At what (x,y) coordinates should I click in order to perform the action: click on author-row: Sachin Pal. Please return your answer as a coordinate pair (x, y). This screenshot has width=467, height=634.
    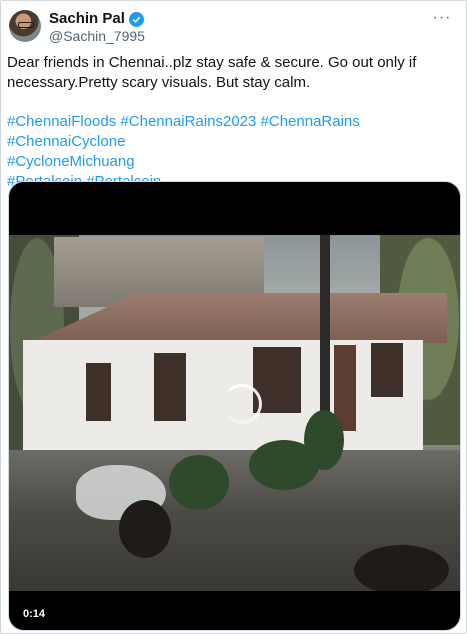
    Looking at the image, I should click on (96, 19).